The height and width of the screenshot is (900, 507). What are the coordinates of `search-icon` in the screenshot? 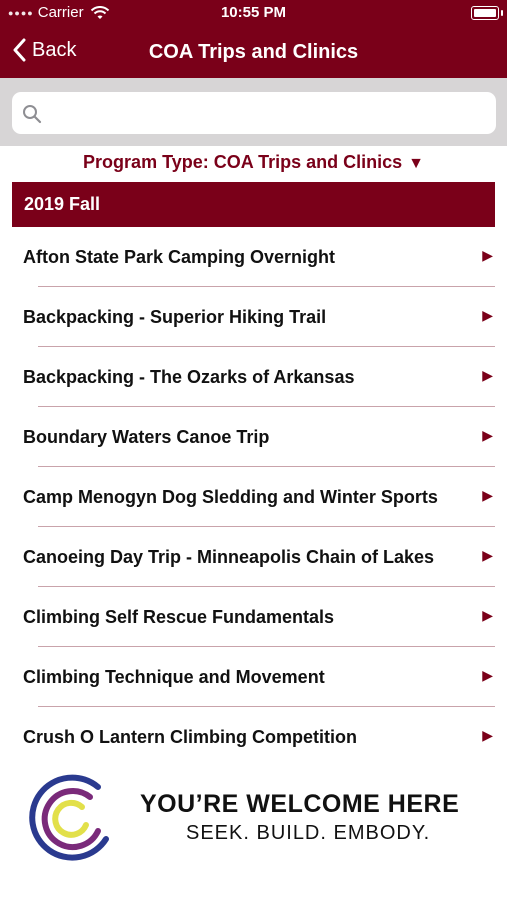 It's located at (32, 114).